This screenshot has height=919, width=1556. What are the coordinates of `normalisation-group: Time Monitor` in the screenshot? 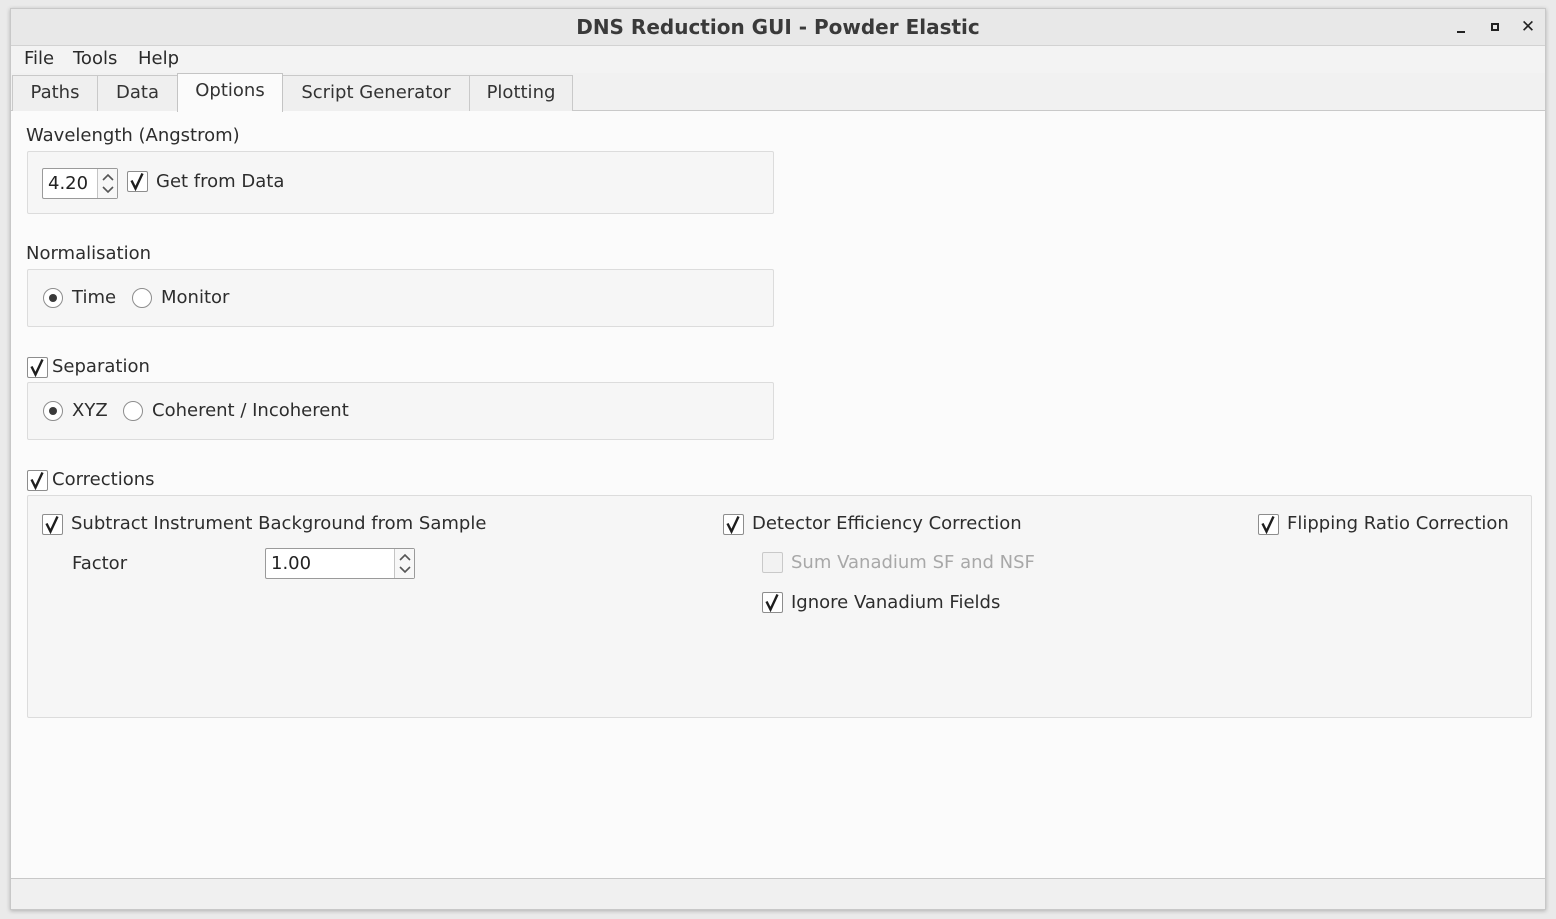 It's located at (400, 298).